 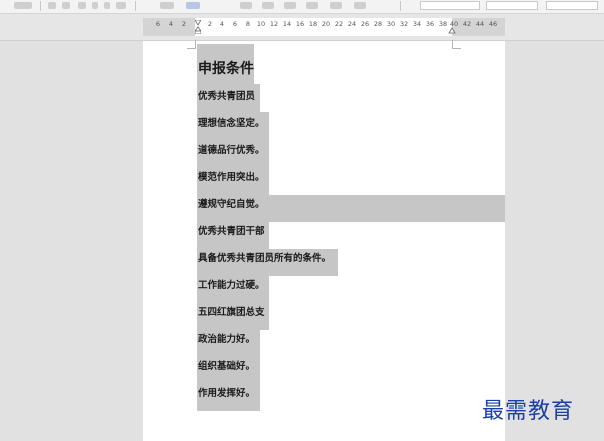 I want to click on ruler-tick: 12, so click(x=274, y=24).